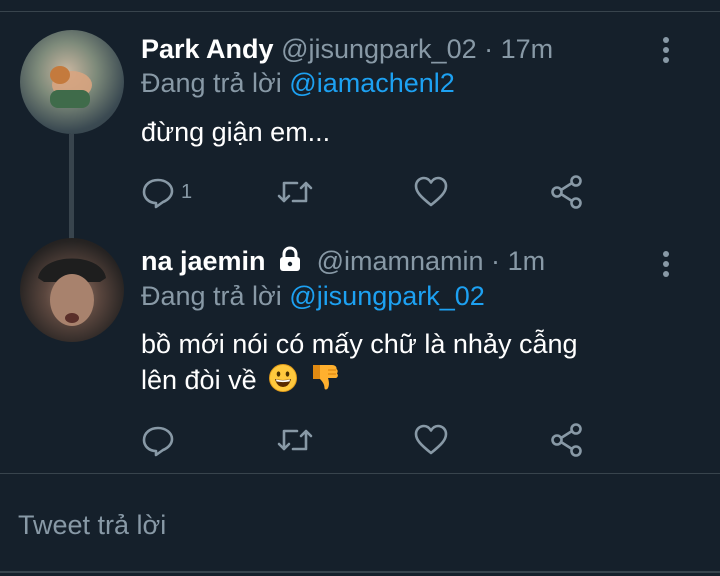  What do you see at coordinates (372, 83) in the screenshot?
I see `mention-link: @iamachenl2` at bounding box center [372, 83].